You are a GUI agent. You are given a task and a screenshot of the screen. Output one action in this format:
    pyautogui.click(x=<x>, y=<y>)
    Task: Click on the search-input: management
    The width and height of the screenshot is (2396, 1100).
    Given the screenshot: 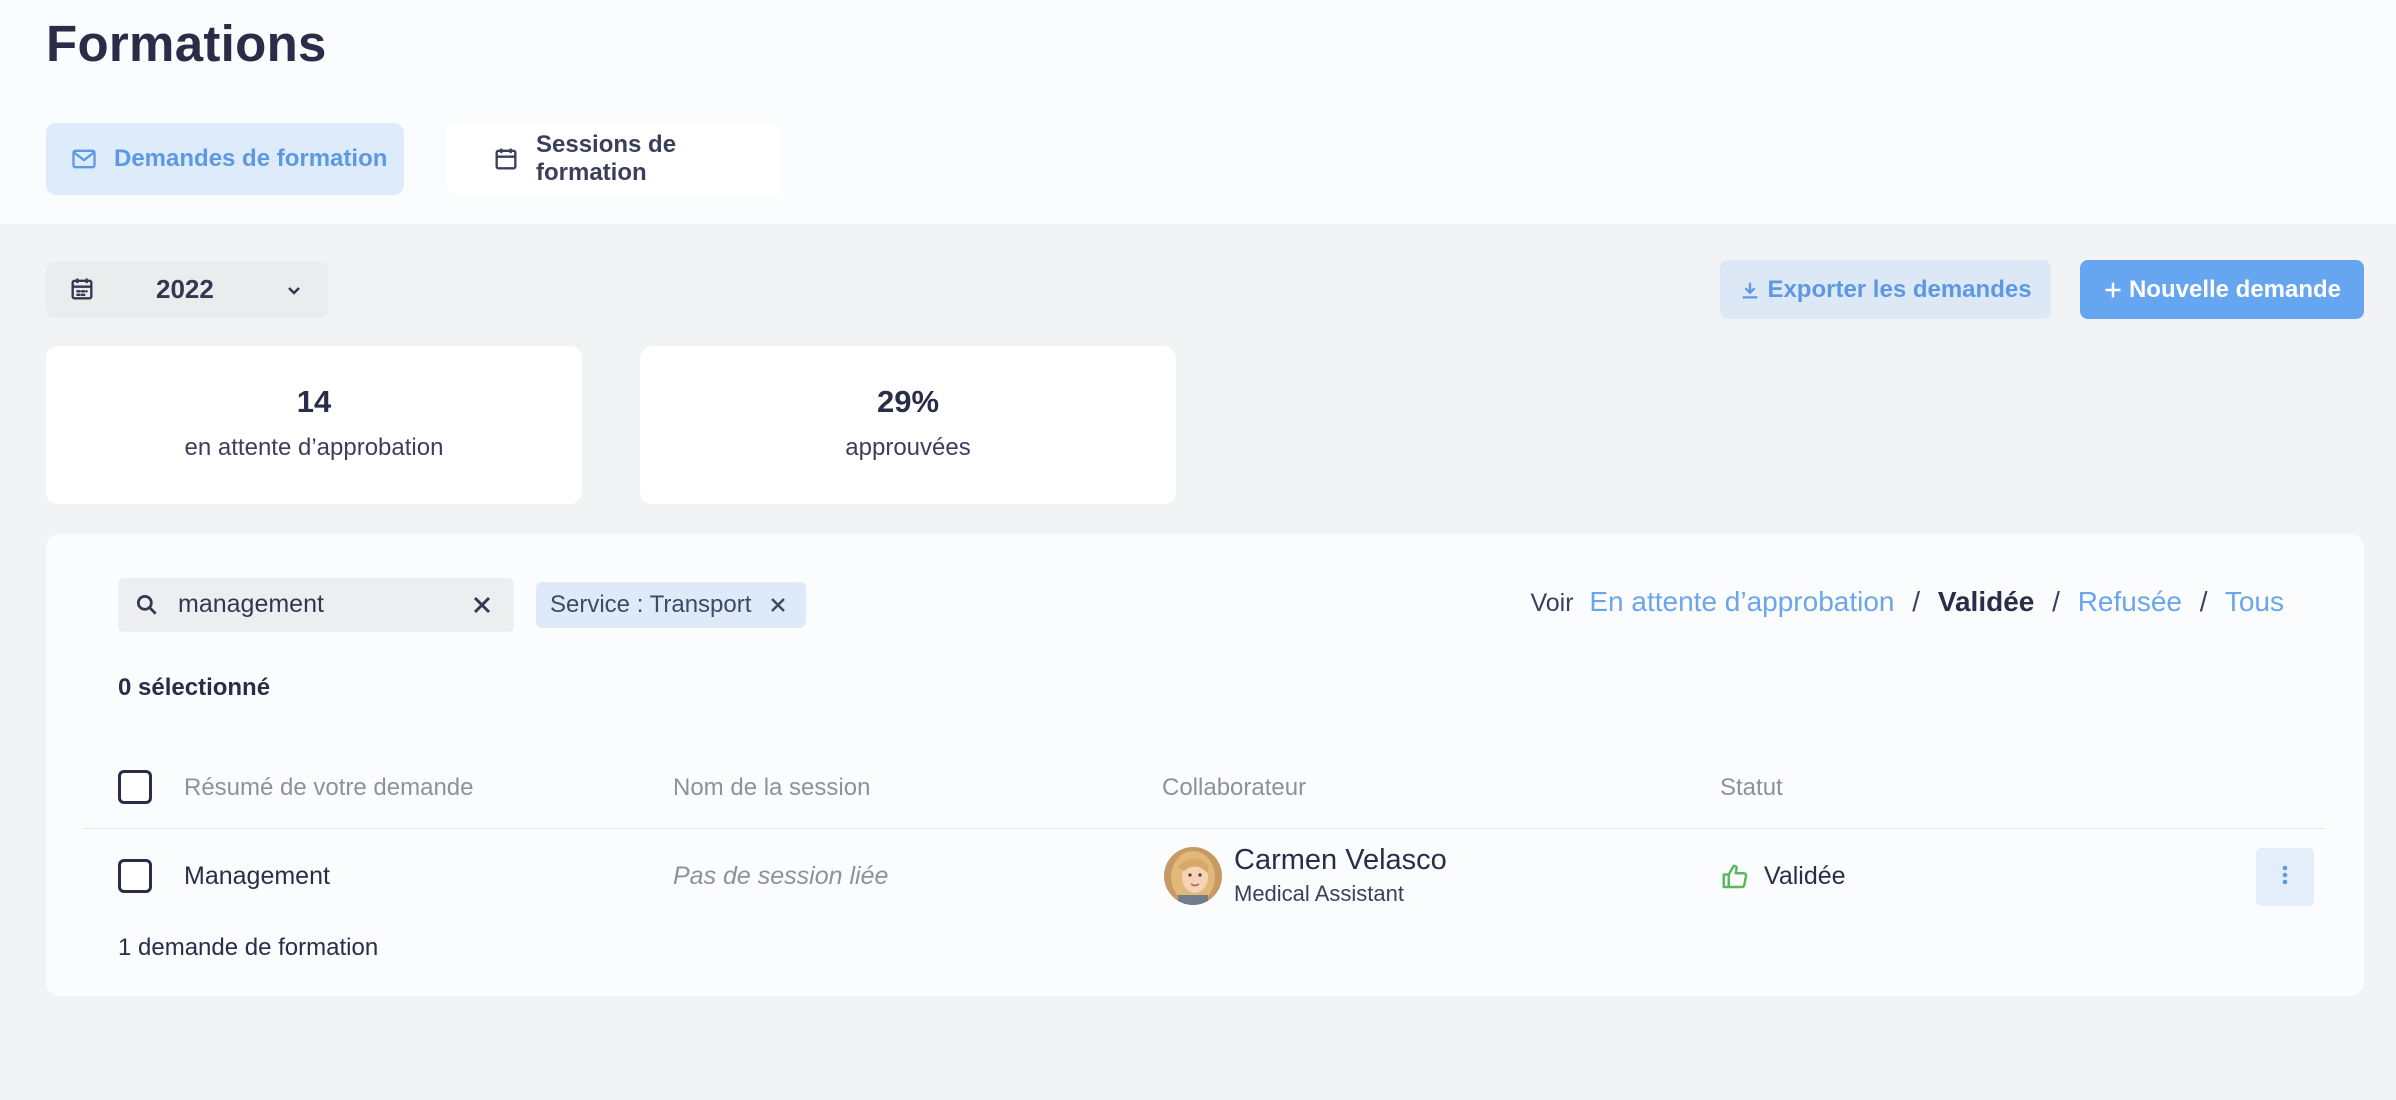 What is the action you would take?
    pyautogui.click(x=316, y=605)
    